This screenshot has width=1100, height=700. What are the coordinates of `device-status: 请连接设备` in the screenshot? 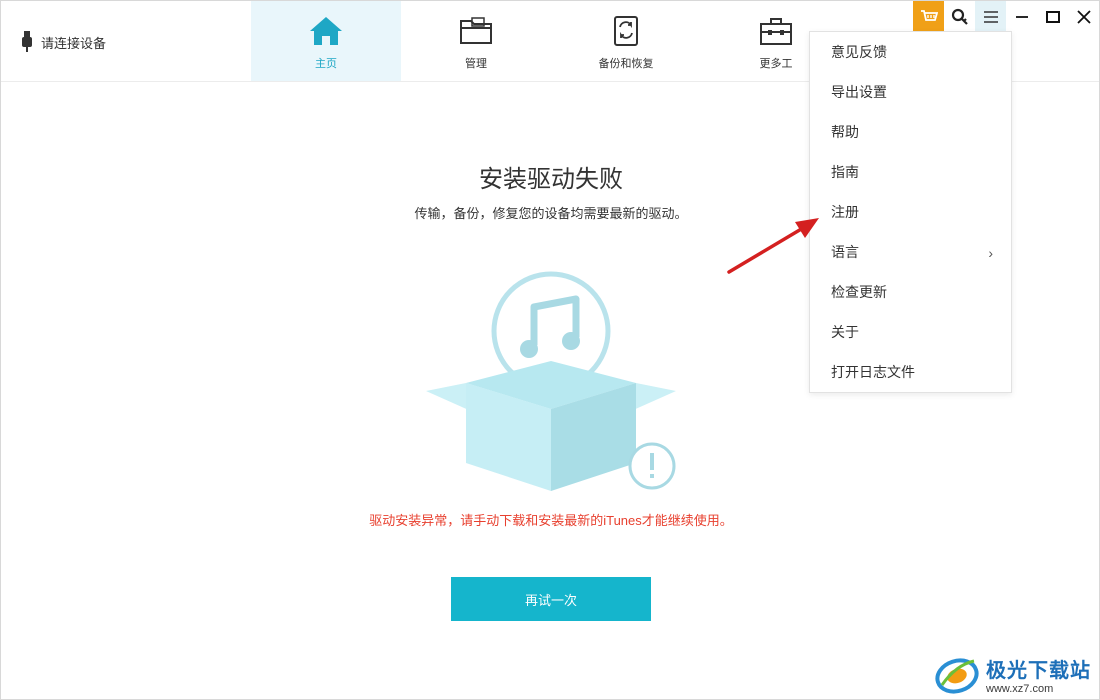 It's located at (63, 42).